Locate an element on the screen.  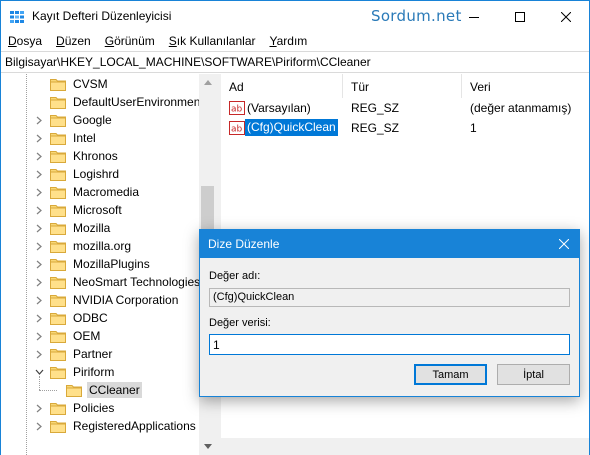
value-row-cfg-quickclean: ab (Cfg)QuickClean REG_SZ 1 is located at coordinates (405, 128).